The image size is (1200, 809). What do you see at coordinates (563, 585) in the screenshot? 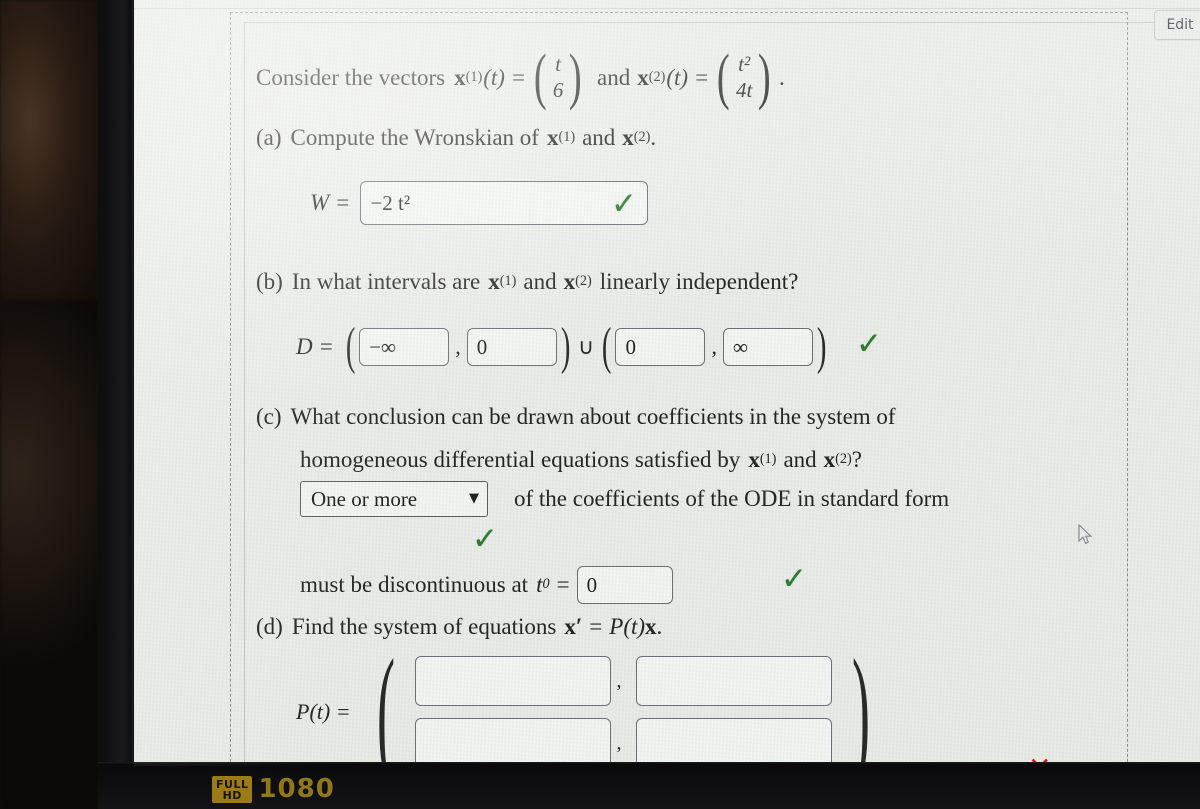
I see `t0-equals: =` at bounding box center [563, 585].